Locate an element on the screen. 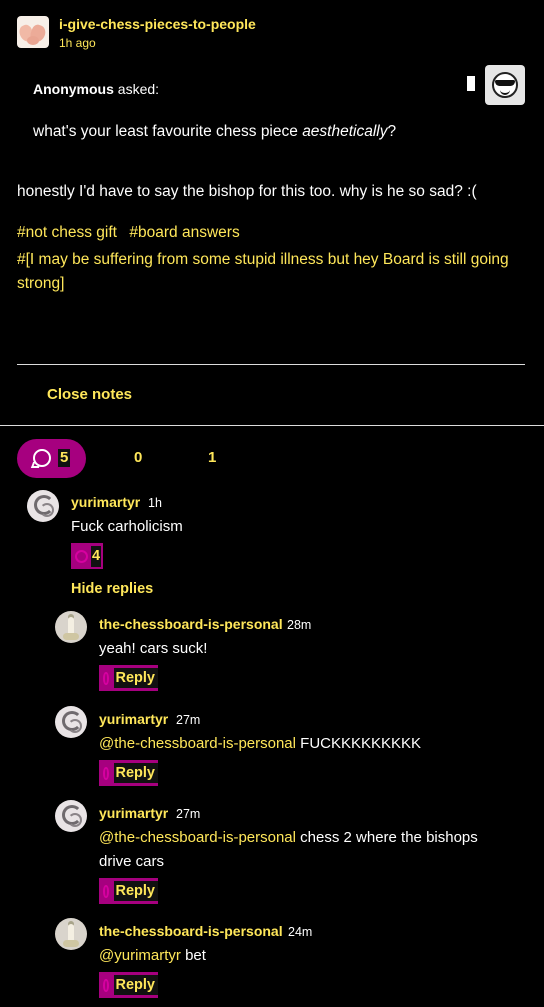 The height and width of the screenshot is (1007, 544). comment-body: bet is located at coordinates (193, 955).